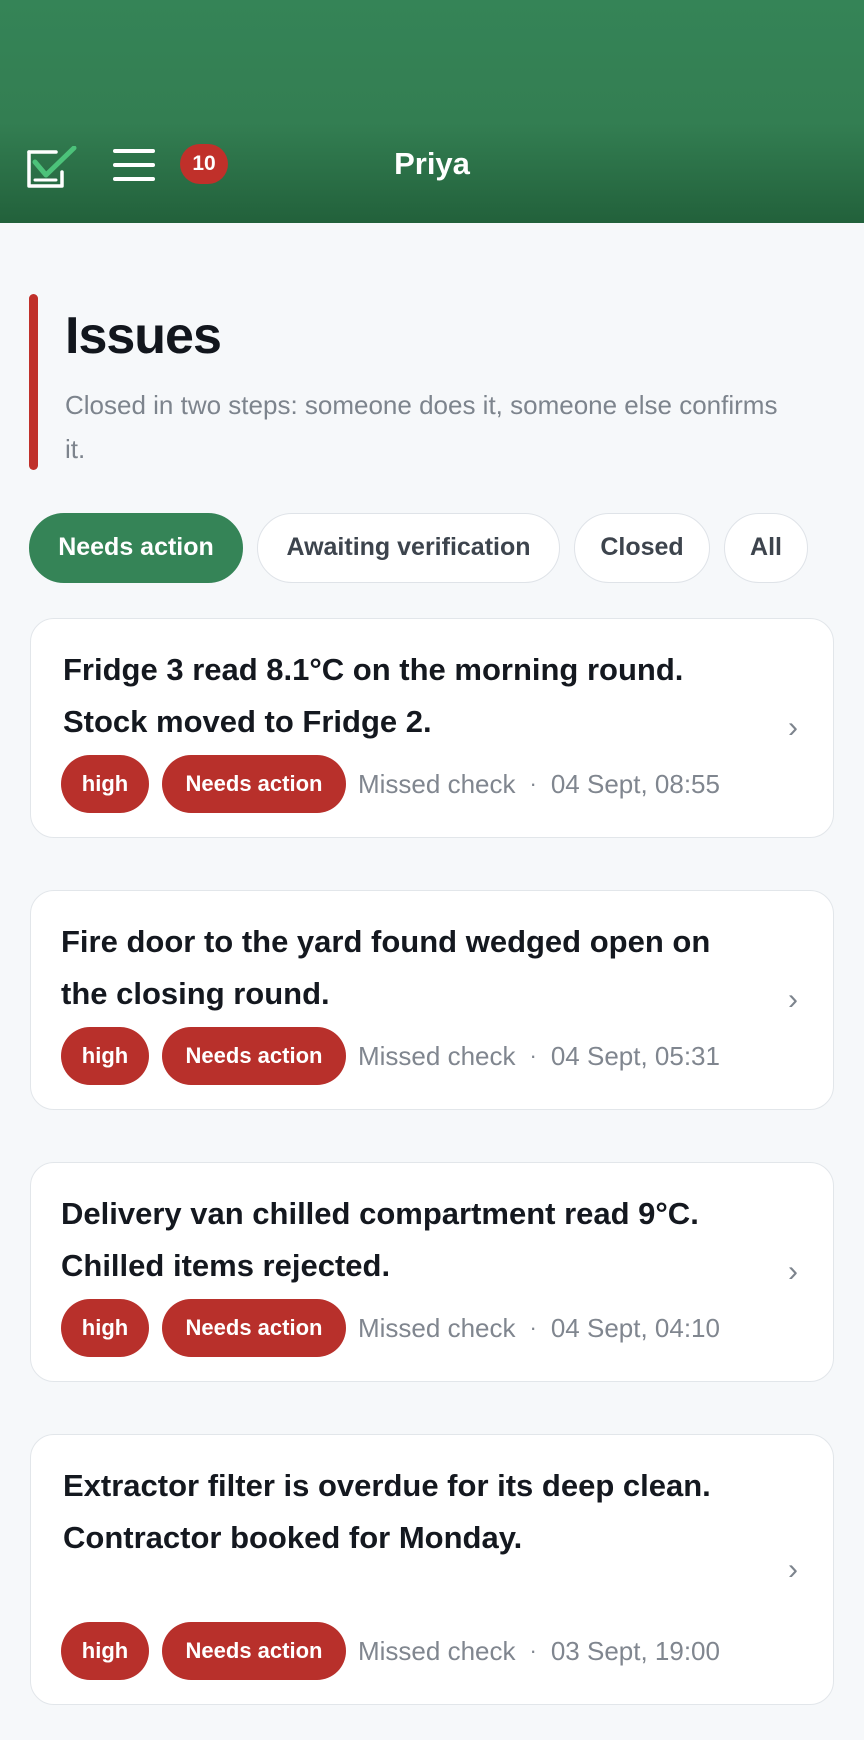  What do you see at coordinates (766, 548) in the screenshot?
I see `filter-all: All` at bounding box center [766, 548].